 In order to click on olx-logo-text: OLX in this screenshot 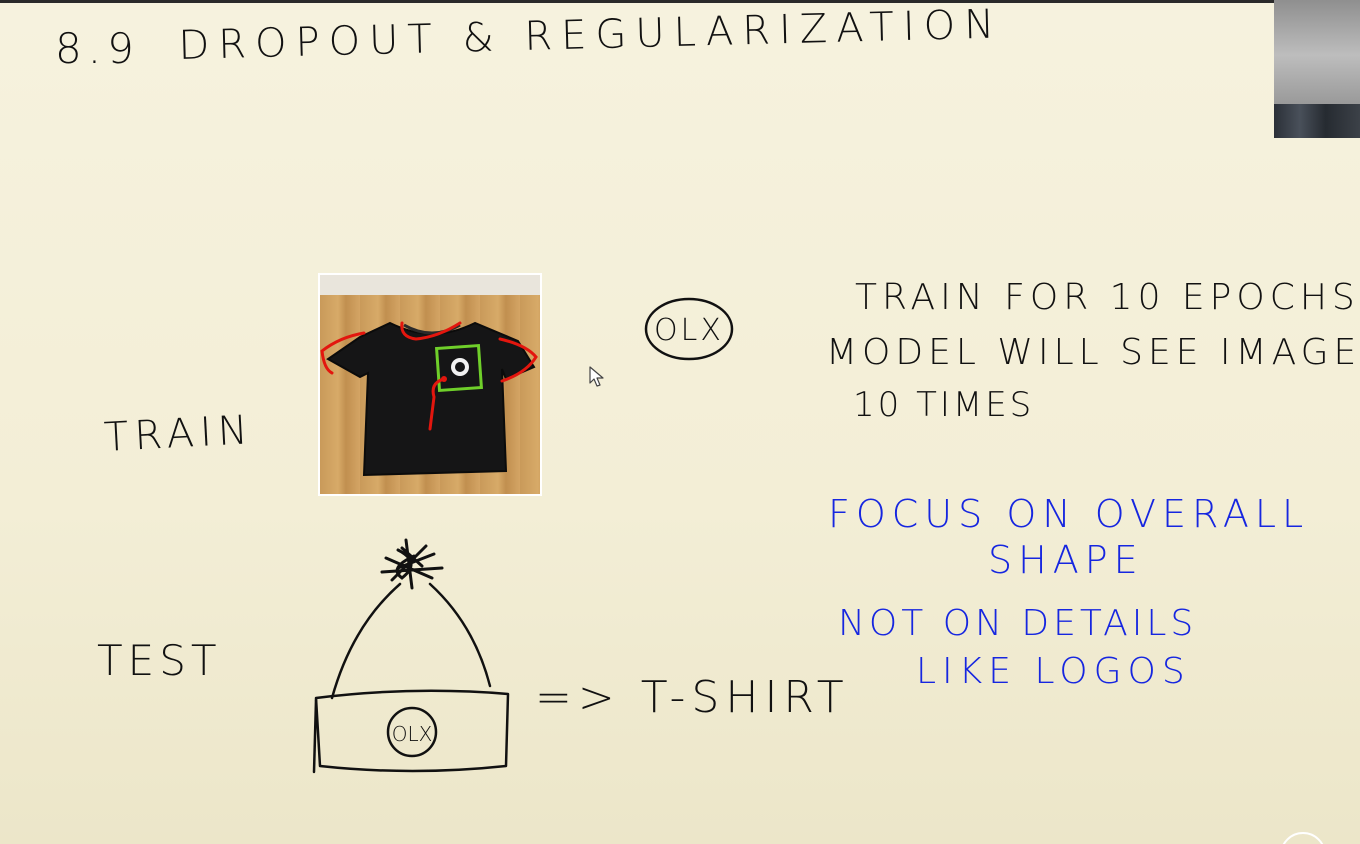, I will do `click(689, 330)`.